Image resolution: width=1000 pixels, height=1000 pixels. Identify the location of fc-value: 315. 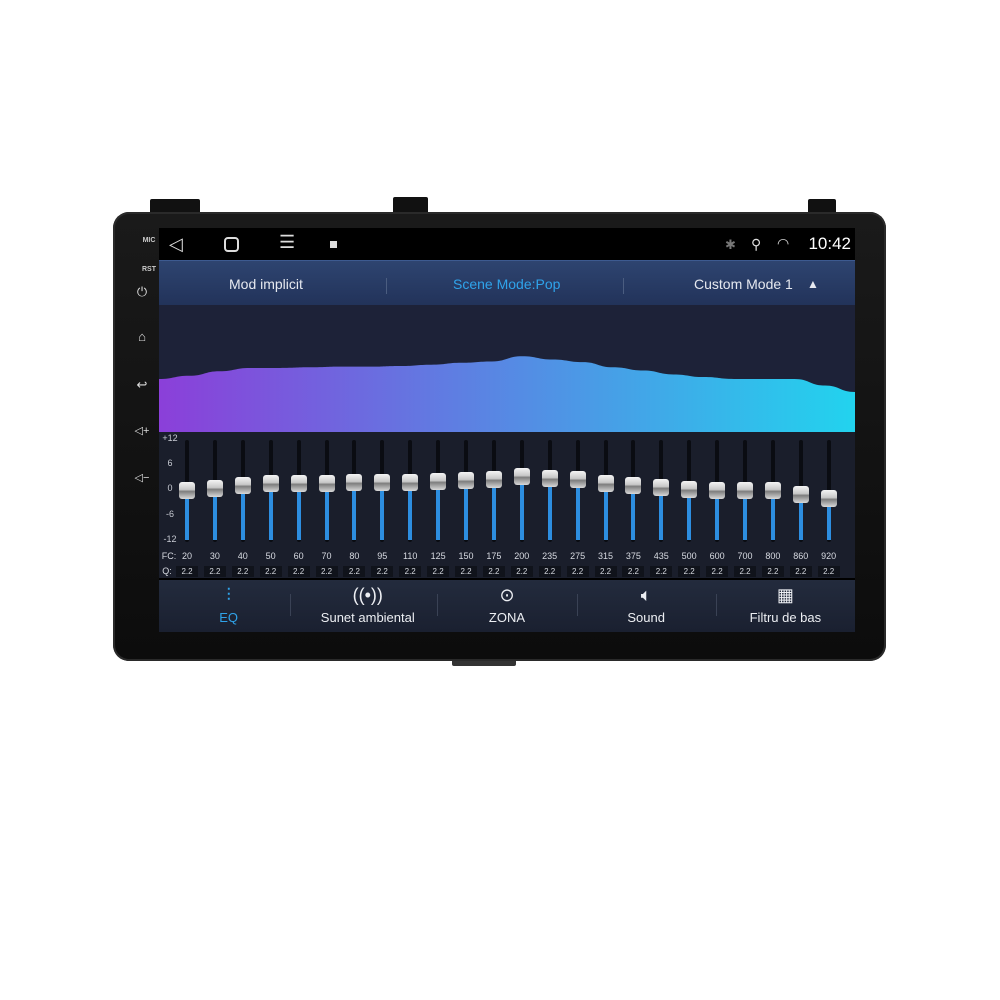
(605, 556).